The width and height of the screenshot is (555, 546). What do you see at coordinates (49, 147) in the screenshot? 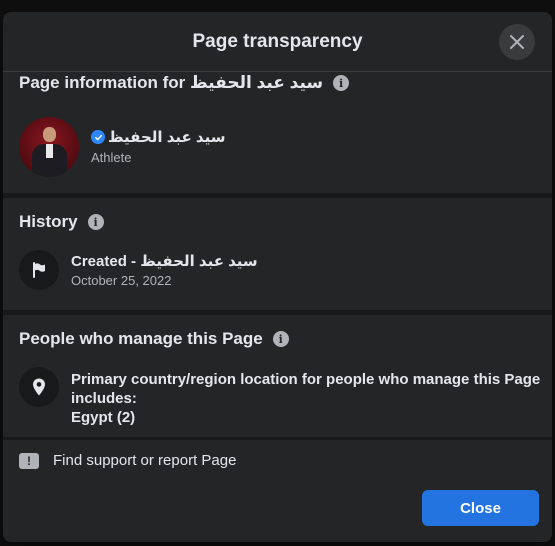
I see `avatar` at bounding box center [49, 147].